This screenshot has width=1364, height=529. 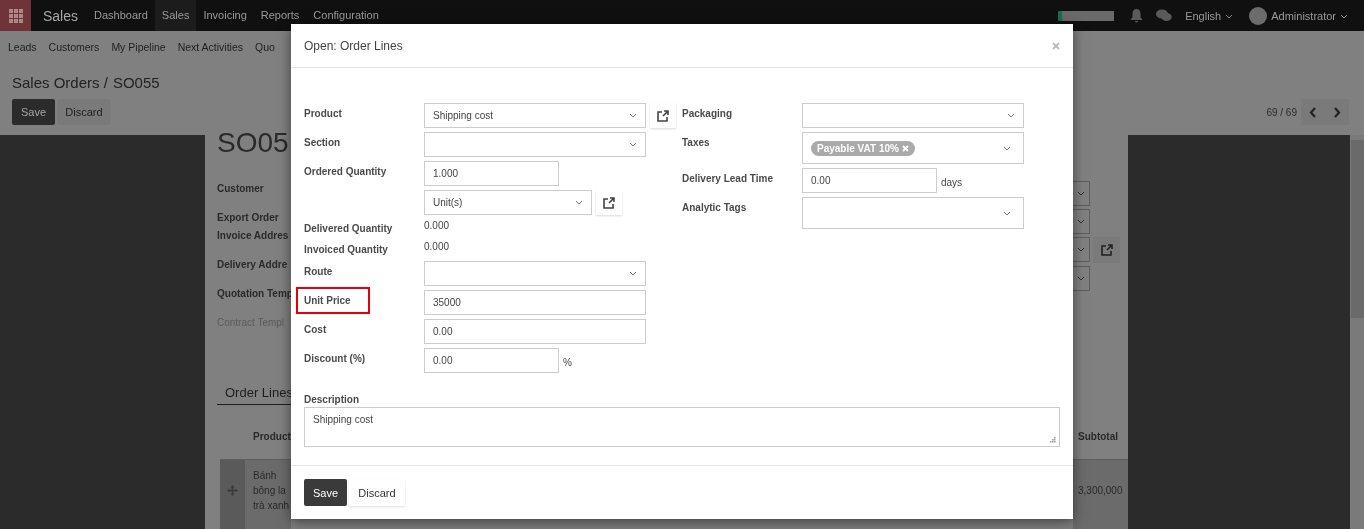 What do you see at coordinates (346, 249) in the screenshot?
I see `field-label: Invoiced Quantity` at bounding box center [346, 249].